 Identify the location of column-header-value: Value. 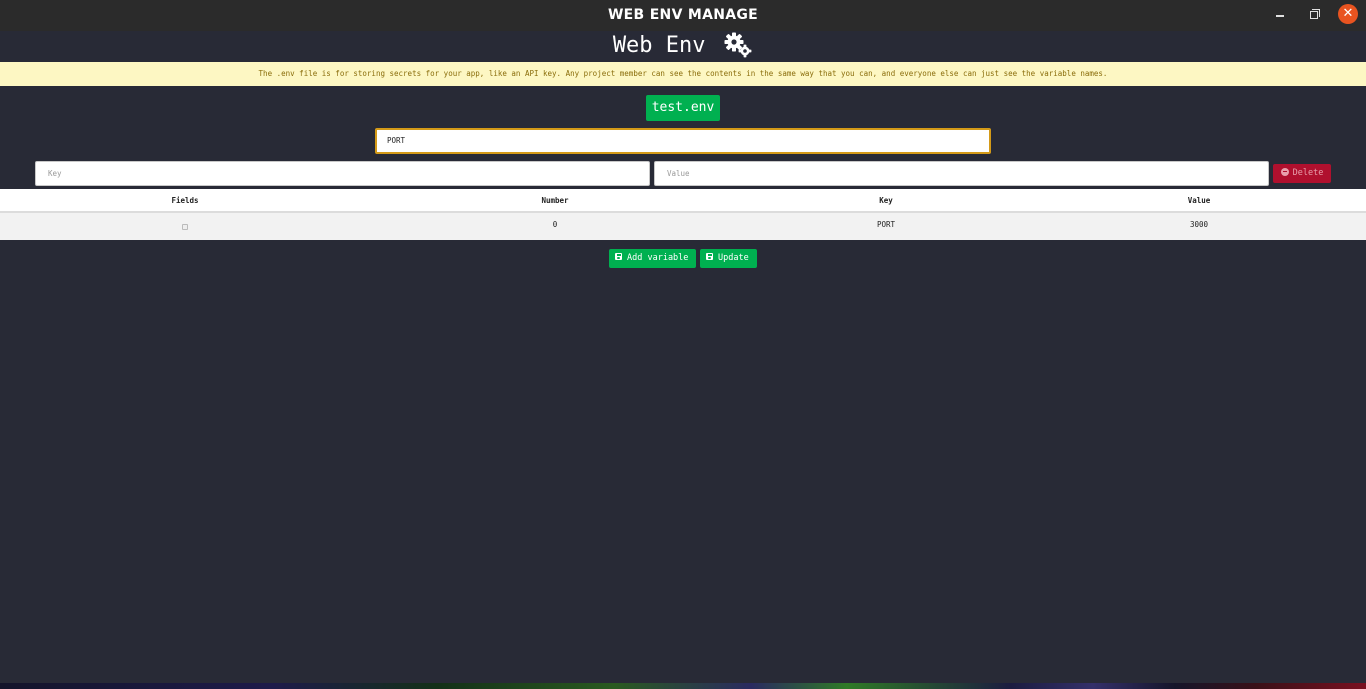
(1199, 200).